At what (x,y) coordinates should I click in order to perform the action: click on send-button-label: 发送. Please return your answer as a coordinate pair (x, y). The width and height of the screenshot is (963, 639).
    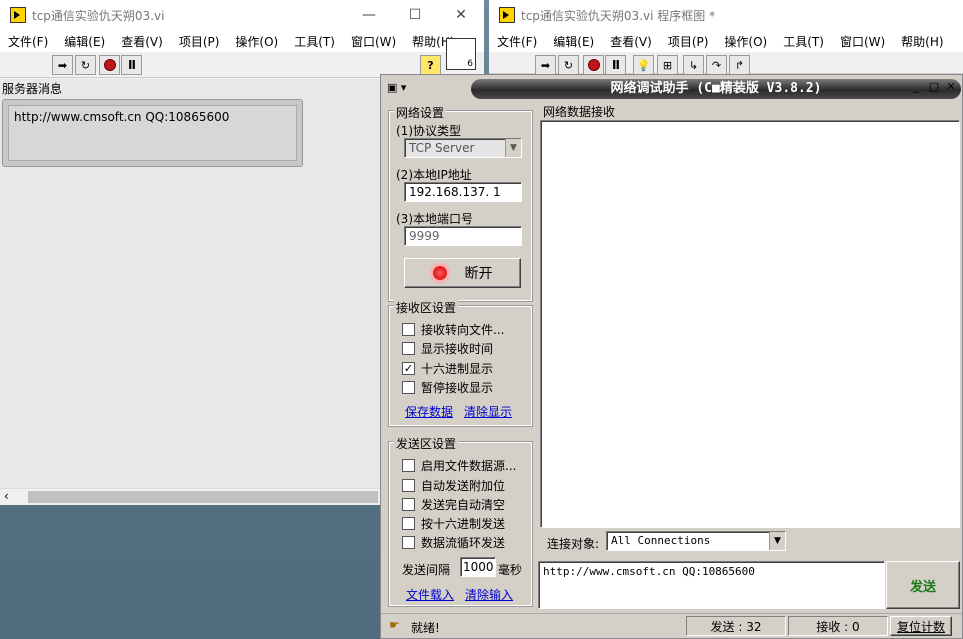
    Looking at the image, I should click on (922, 587).